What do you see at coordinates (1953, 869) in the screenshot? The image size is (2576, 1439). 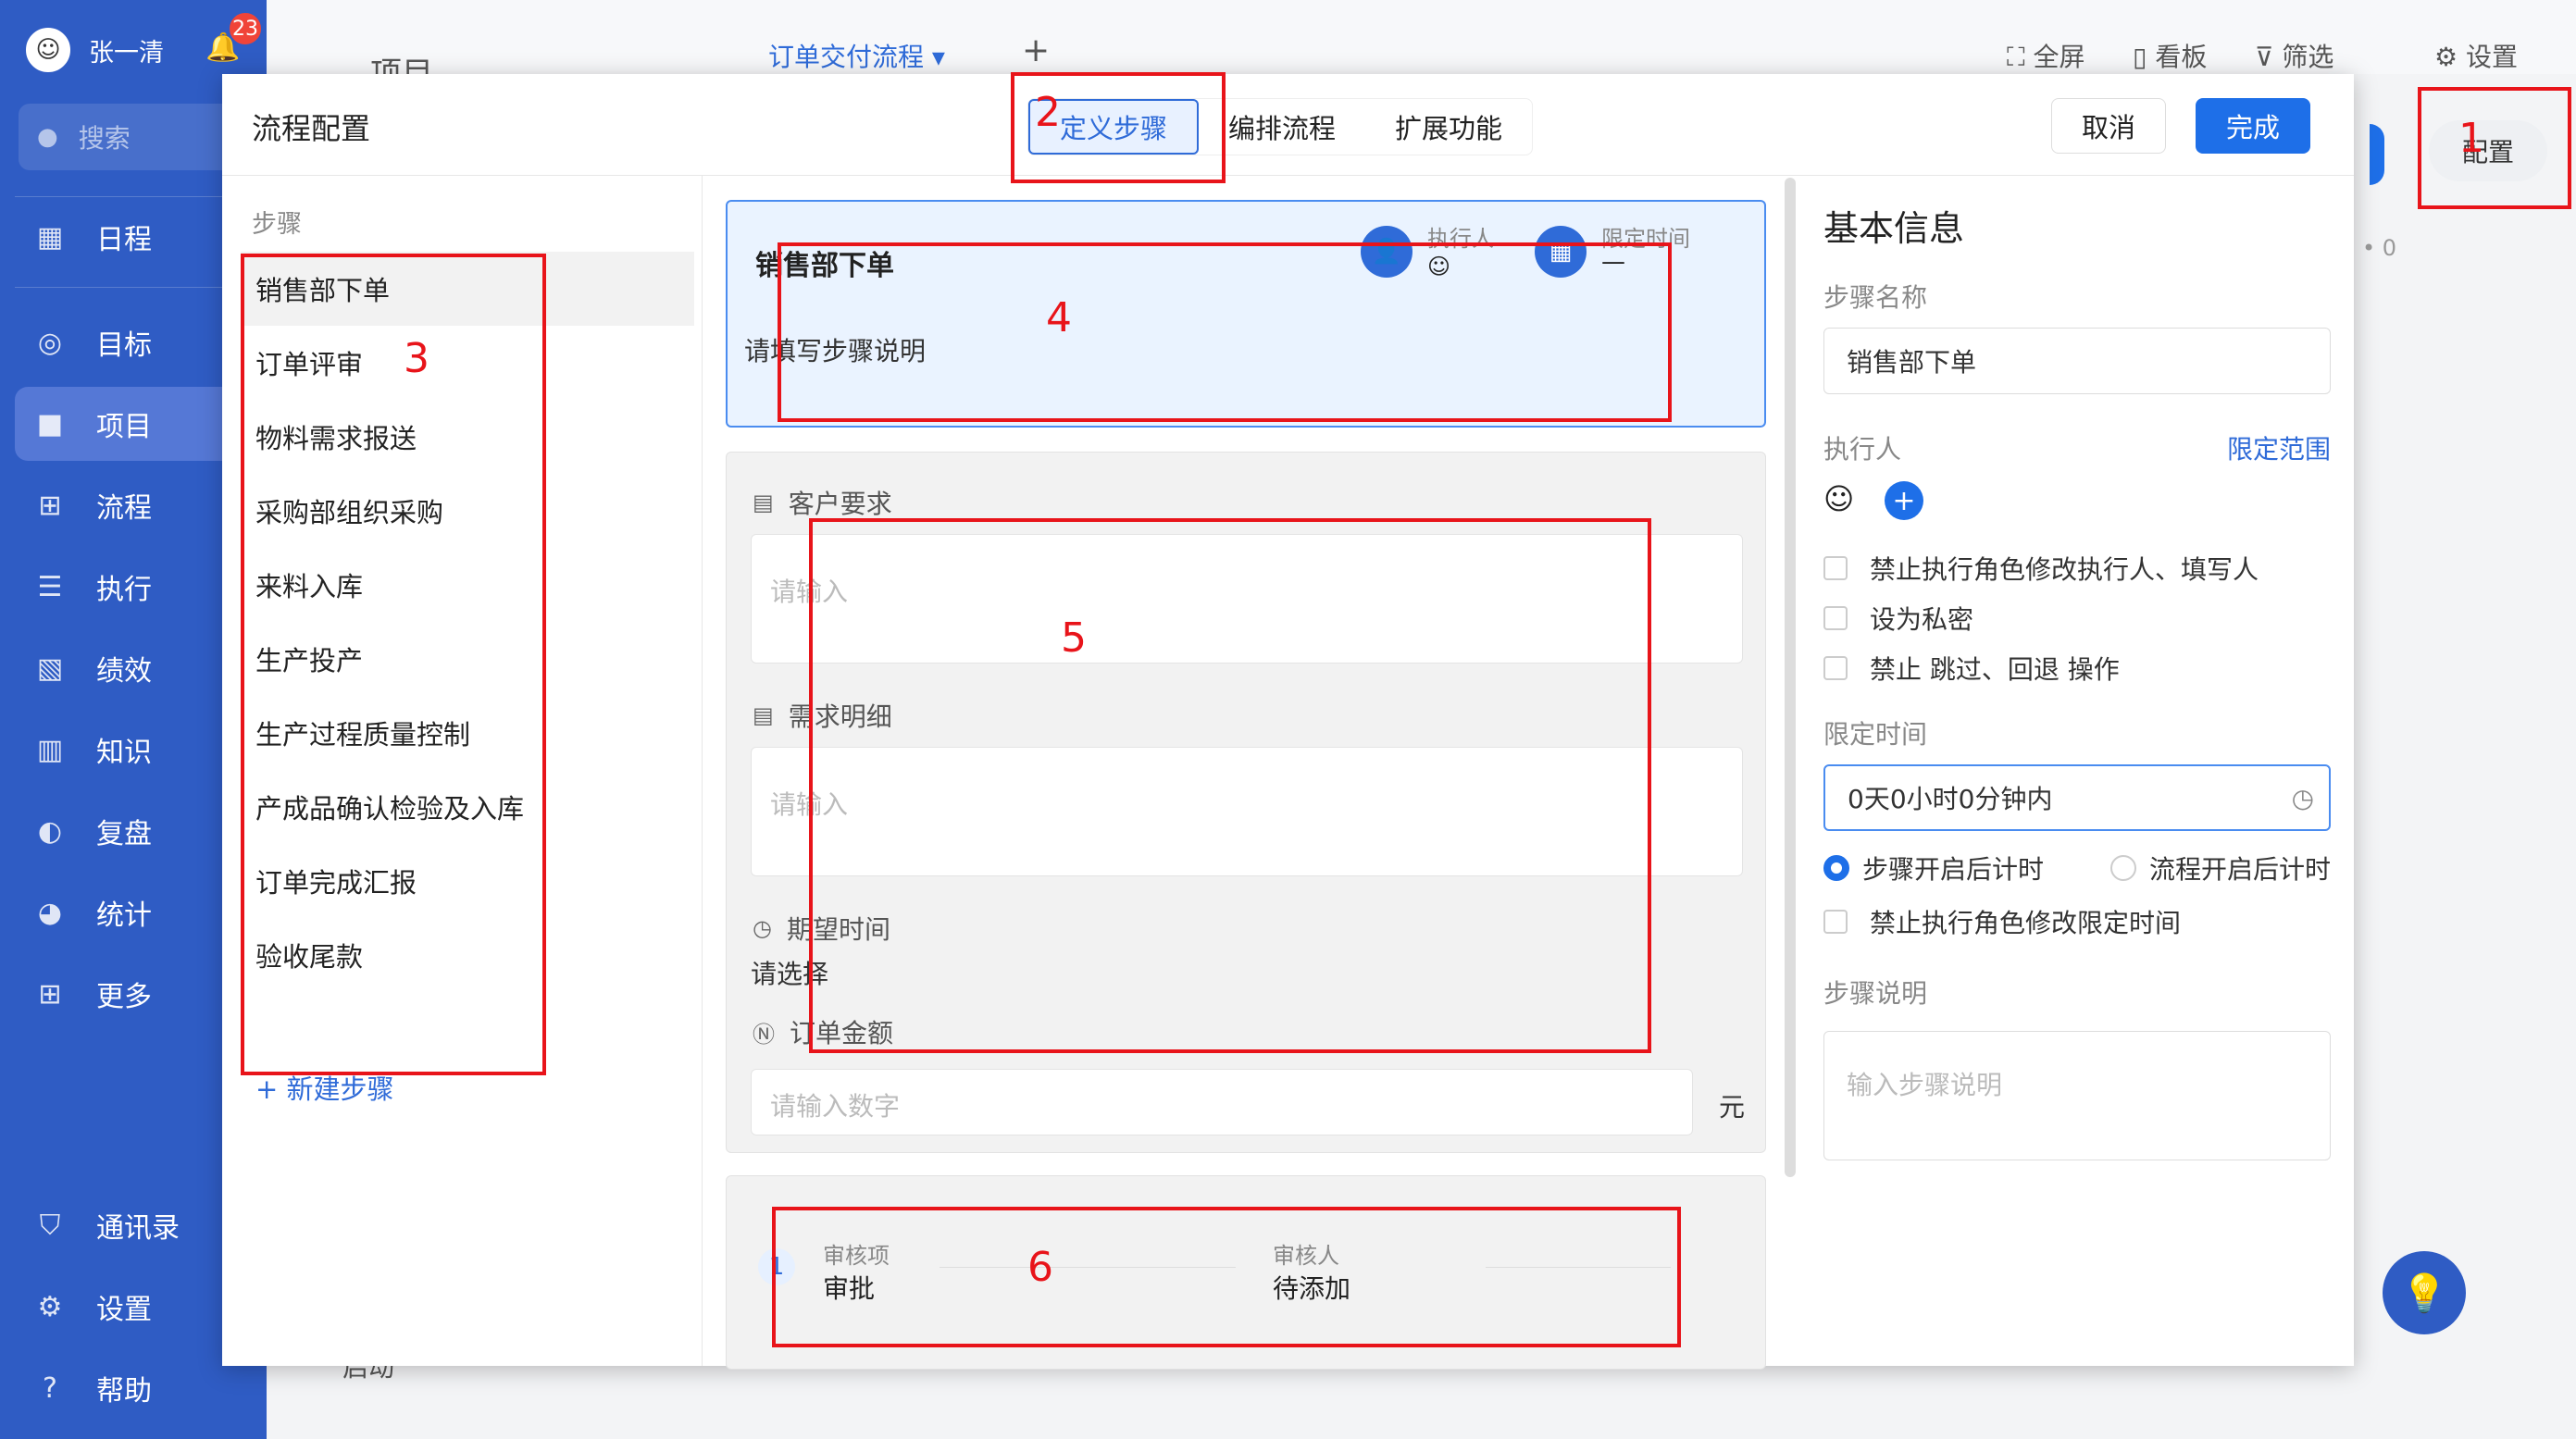 I see `radio-label: 步骤开启后计时` at bounding box center [1953, 869].